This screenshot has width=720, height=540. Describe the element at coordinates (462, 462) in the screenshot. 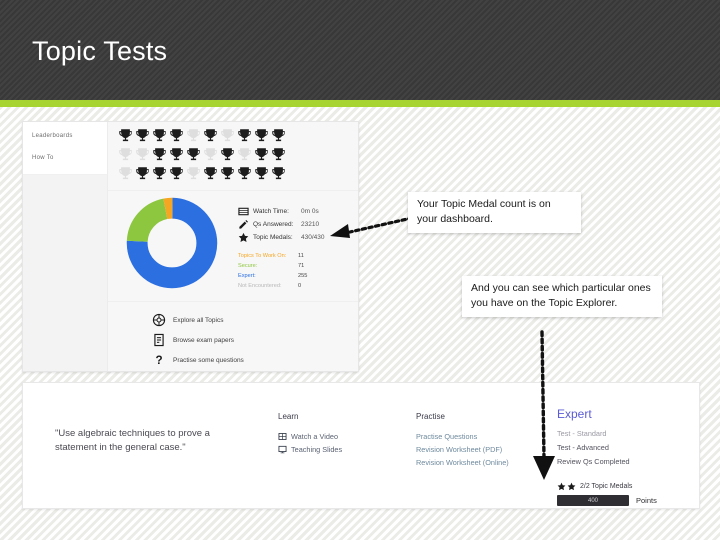

I see `practise-item-label: Revision Worksheet (Online)` at that location.